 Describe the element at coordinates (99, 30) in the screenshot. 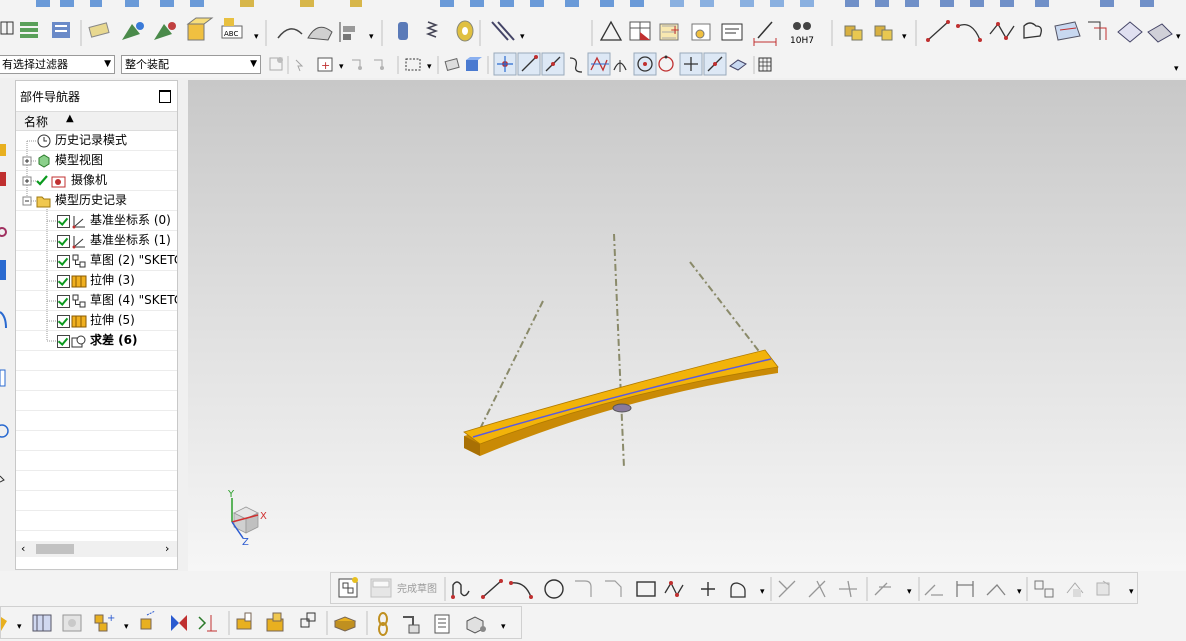

I see `eraser-icon` at that location.